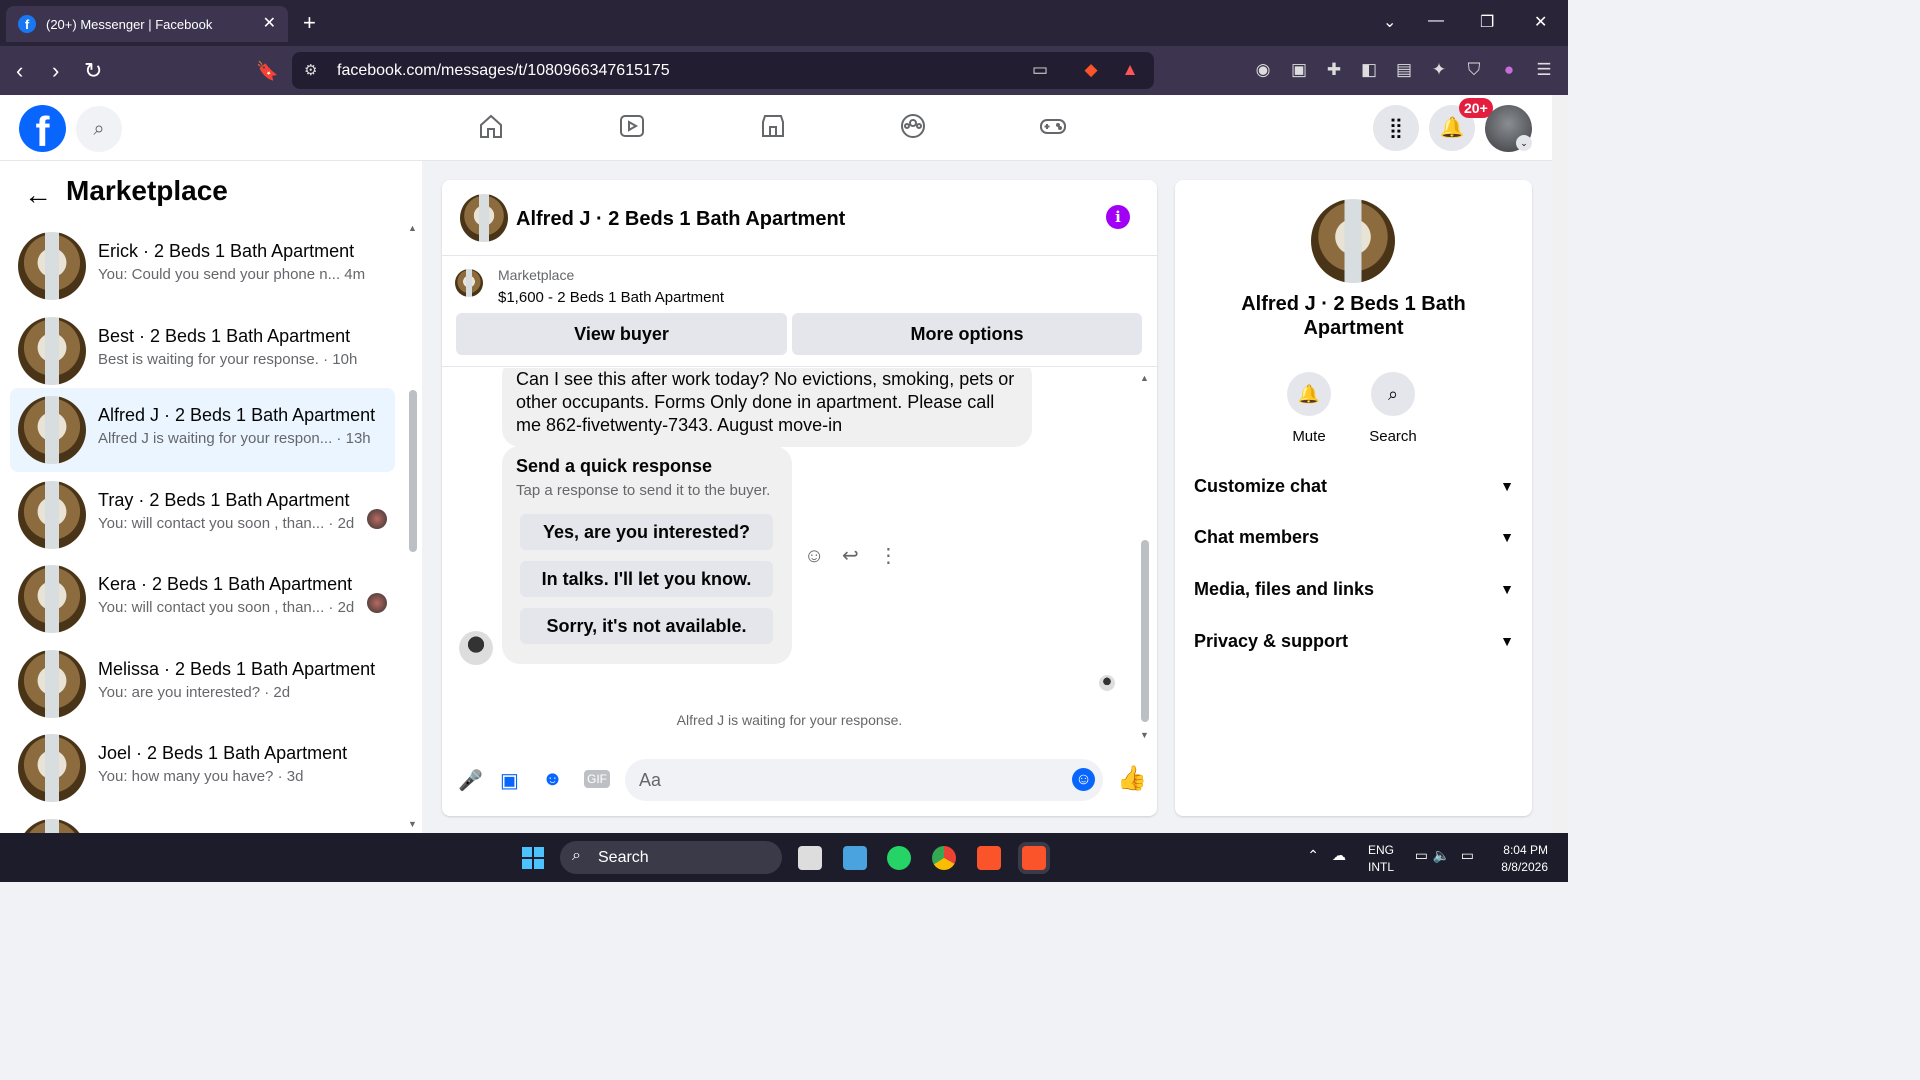 This screenshot has width=1920, height=1080. I want to click on brave-icon, so click(989, 858).